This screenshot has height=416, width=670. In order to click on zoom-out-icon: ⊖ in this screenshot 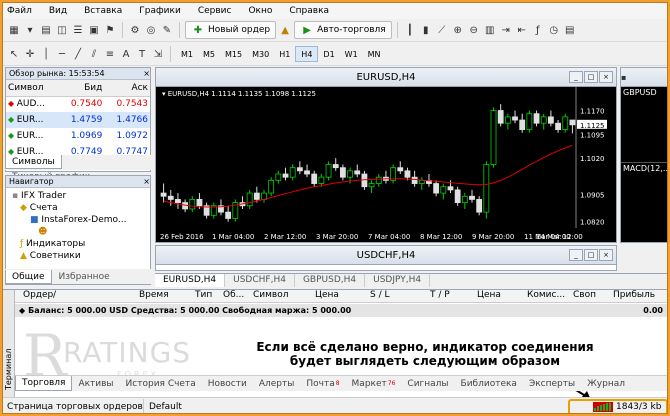, I will do `click(474, 30)`.